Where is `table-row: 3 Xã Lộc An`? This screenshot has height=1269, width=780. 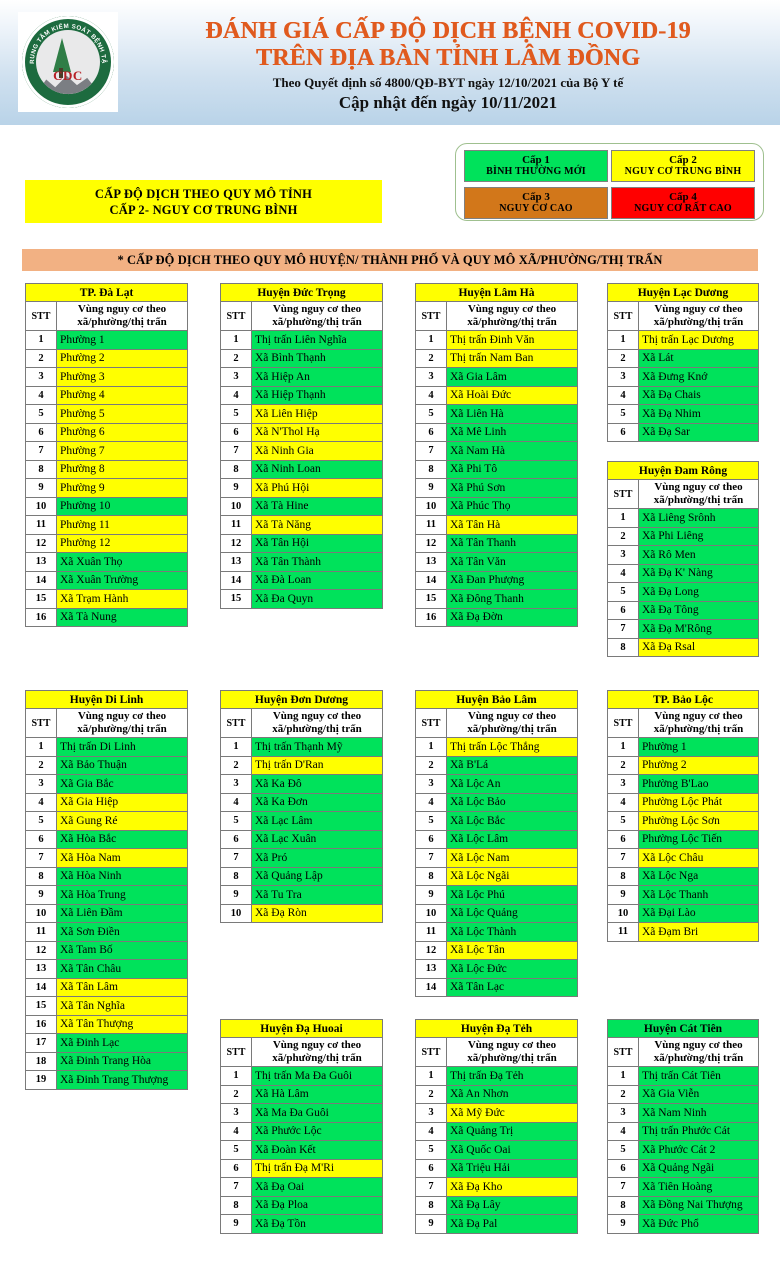
table-row: 3 Xã Lộc An is located at coordinates (496, 784).